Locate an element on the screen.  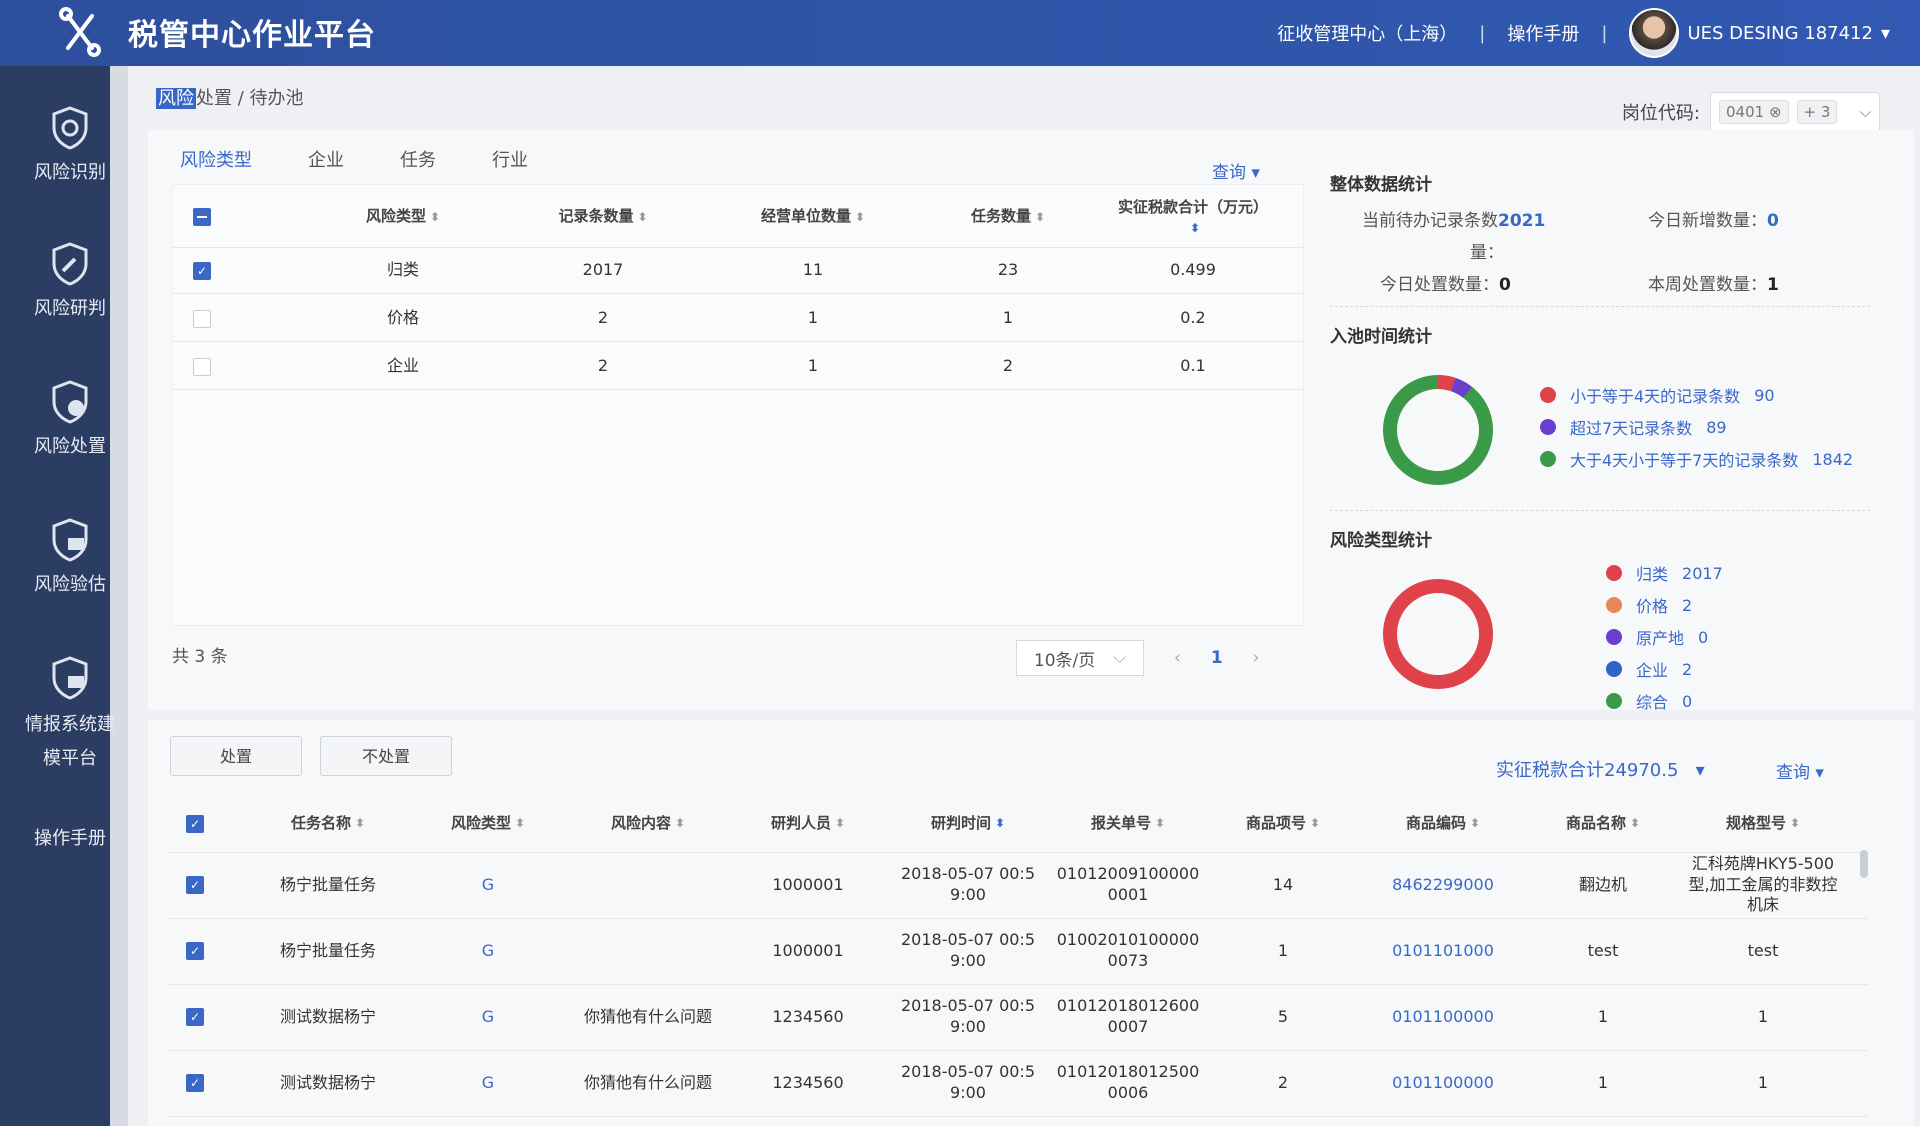
legend-item: 价格 2 is located at coordinates (1664, 605).